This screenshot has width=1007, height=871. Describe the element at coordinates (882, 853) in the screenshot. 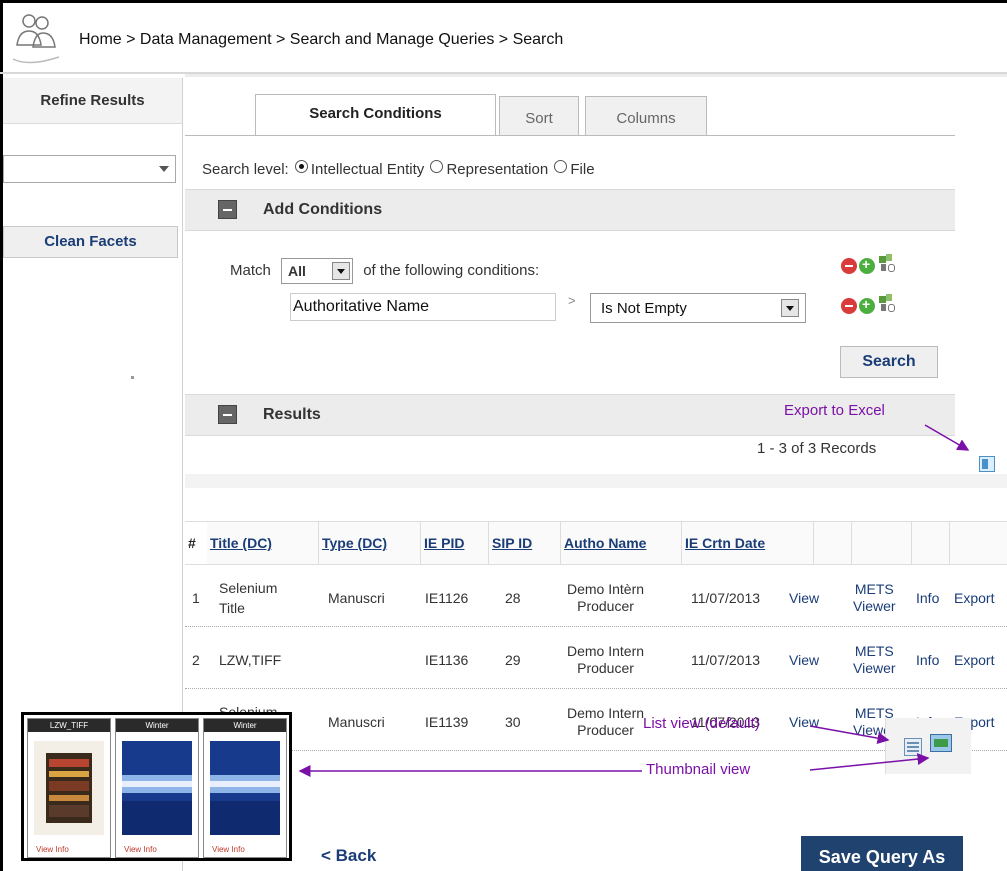

I see `save-query-as-button: Save Query As` at that location.